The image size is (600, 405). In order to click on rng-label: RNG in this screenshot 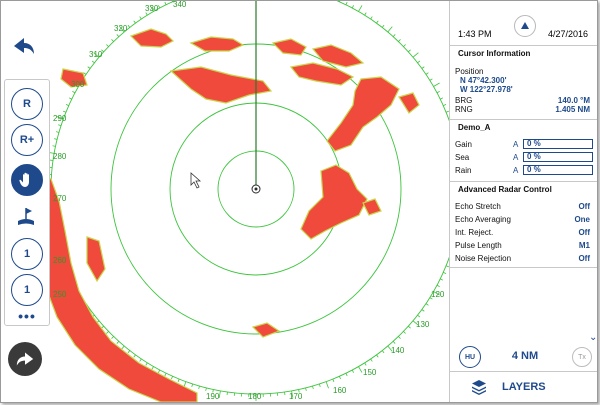, I will do `click(464, 109)`.